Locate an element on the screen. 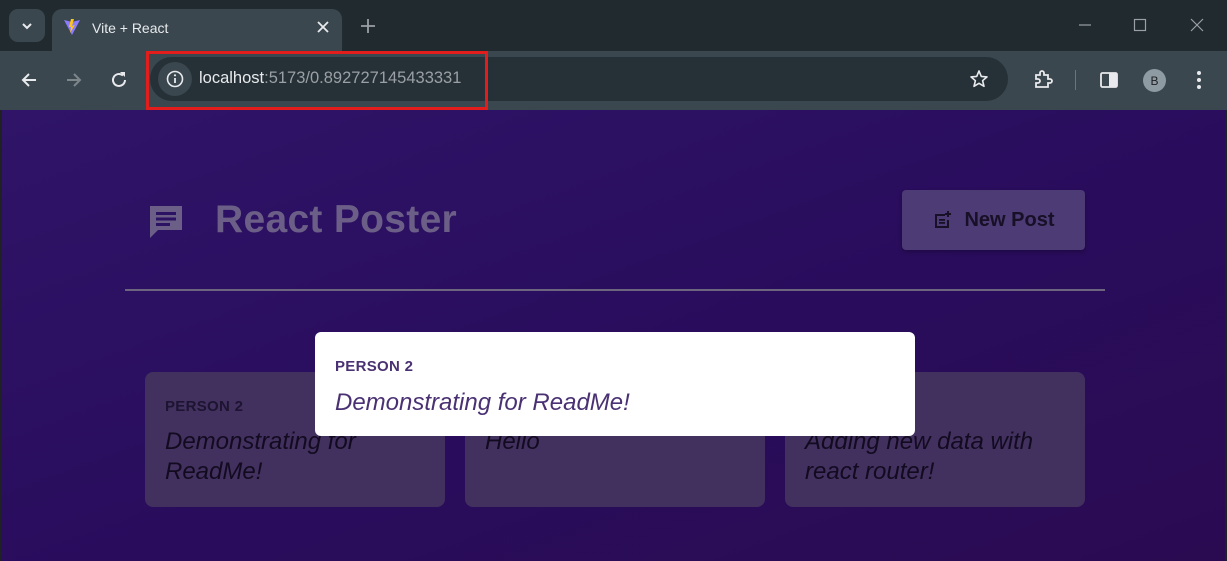 The width and height of the screenshot is (1227, 561). url-highlight-box is located at coordinates (317, 80).